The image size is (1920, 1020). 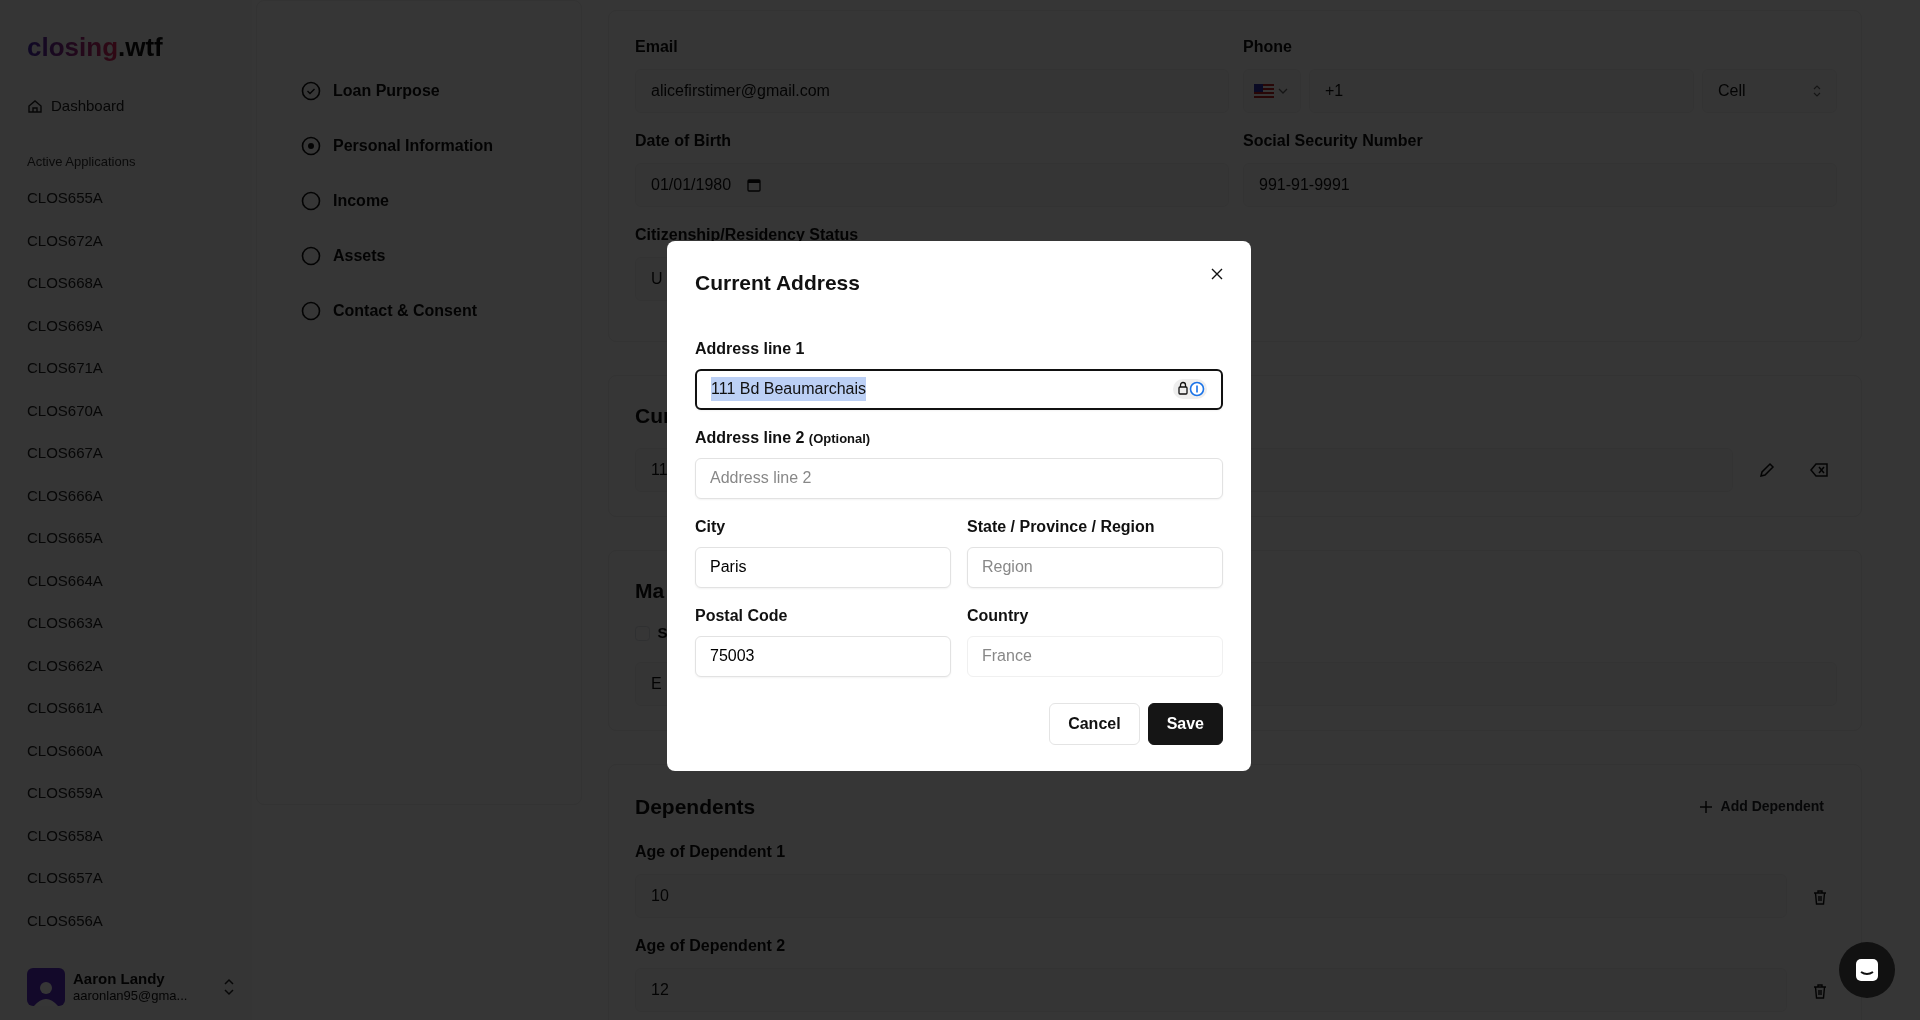 What do you see at coordinates (998, 615) in the screenshot?
I see `field-label: Country` at bounding box center [998, 615].